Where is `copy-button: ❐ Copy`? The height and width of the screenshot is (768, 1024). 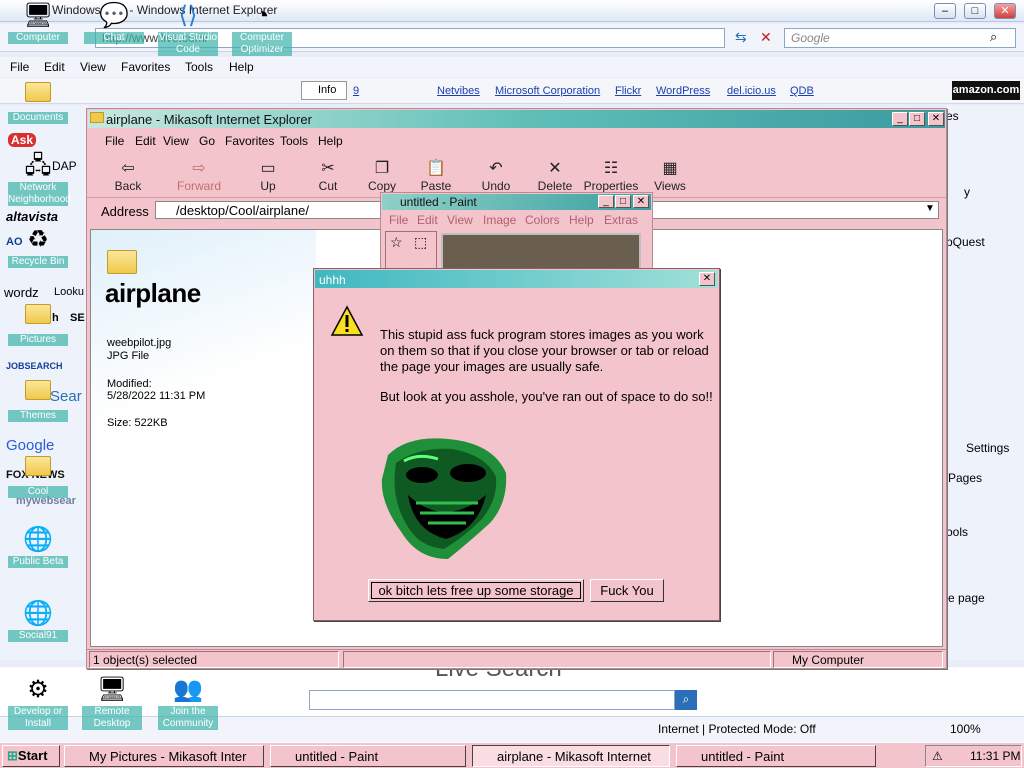 copy-button: ❐ Copy is located at coordinates (382, 176).